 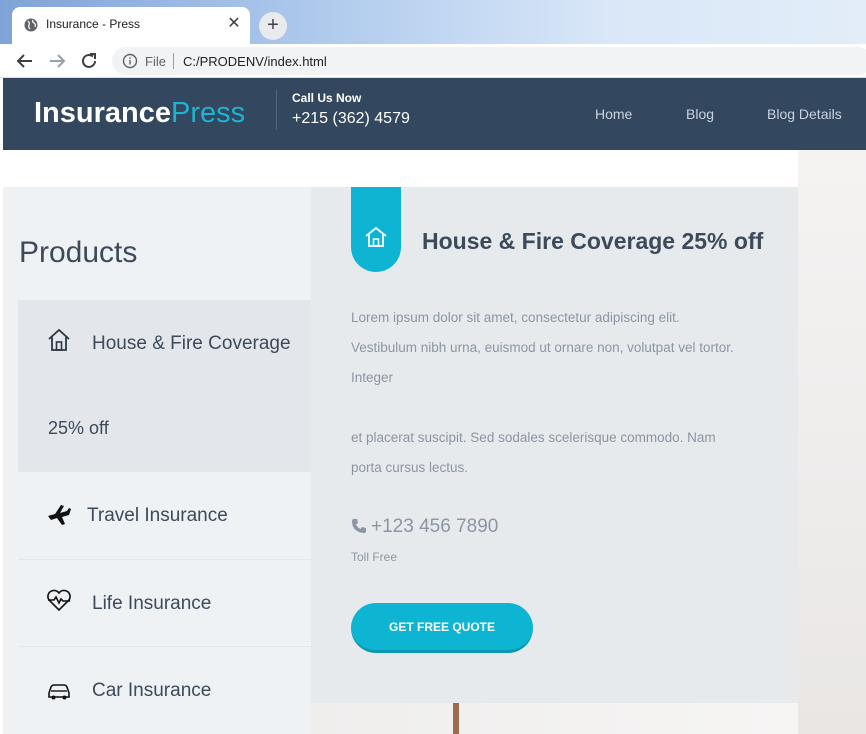 What do you see at coordinates (57, 61) in the screenshot?
I see `forward-arrow-icon` at bounding box center [57, 61].